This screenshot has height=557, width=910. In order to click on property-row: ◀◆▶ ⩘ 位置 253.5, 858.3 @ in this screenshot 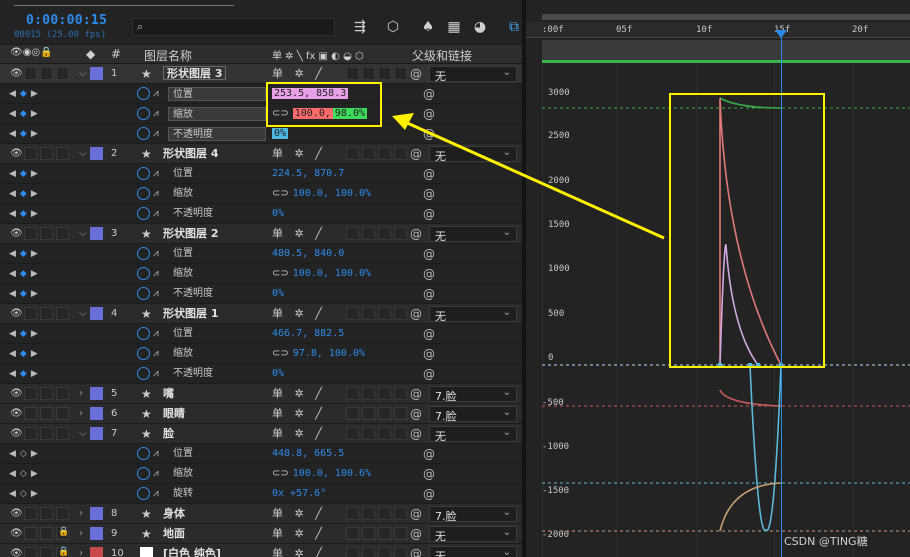, I will do `click(261, 94)`.